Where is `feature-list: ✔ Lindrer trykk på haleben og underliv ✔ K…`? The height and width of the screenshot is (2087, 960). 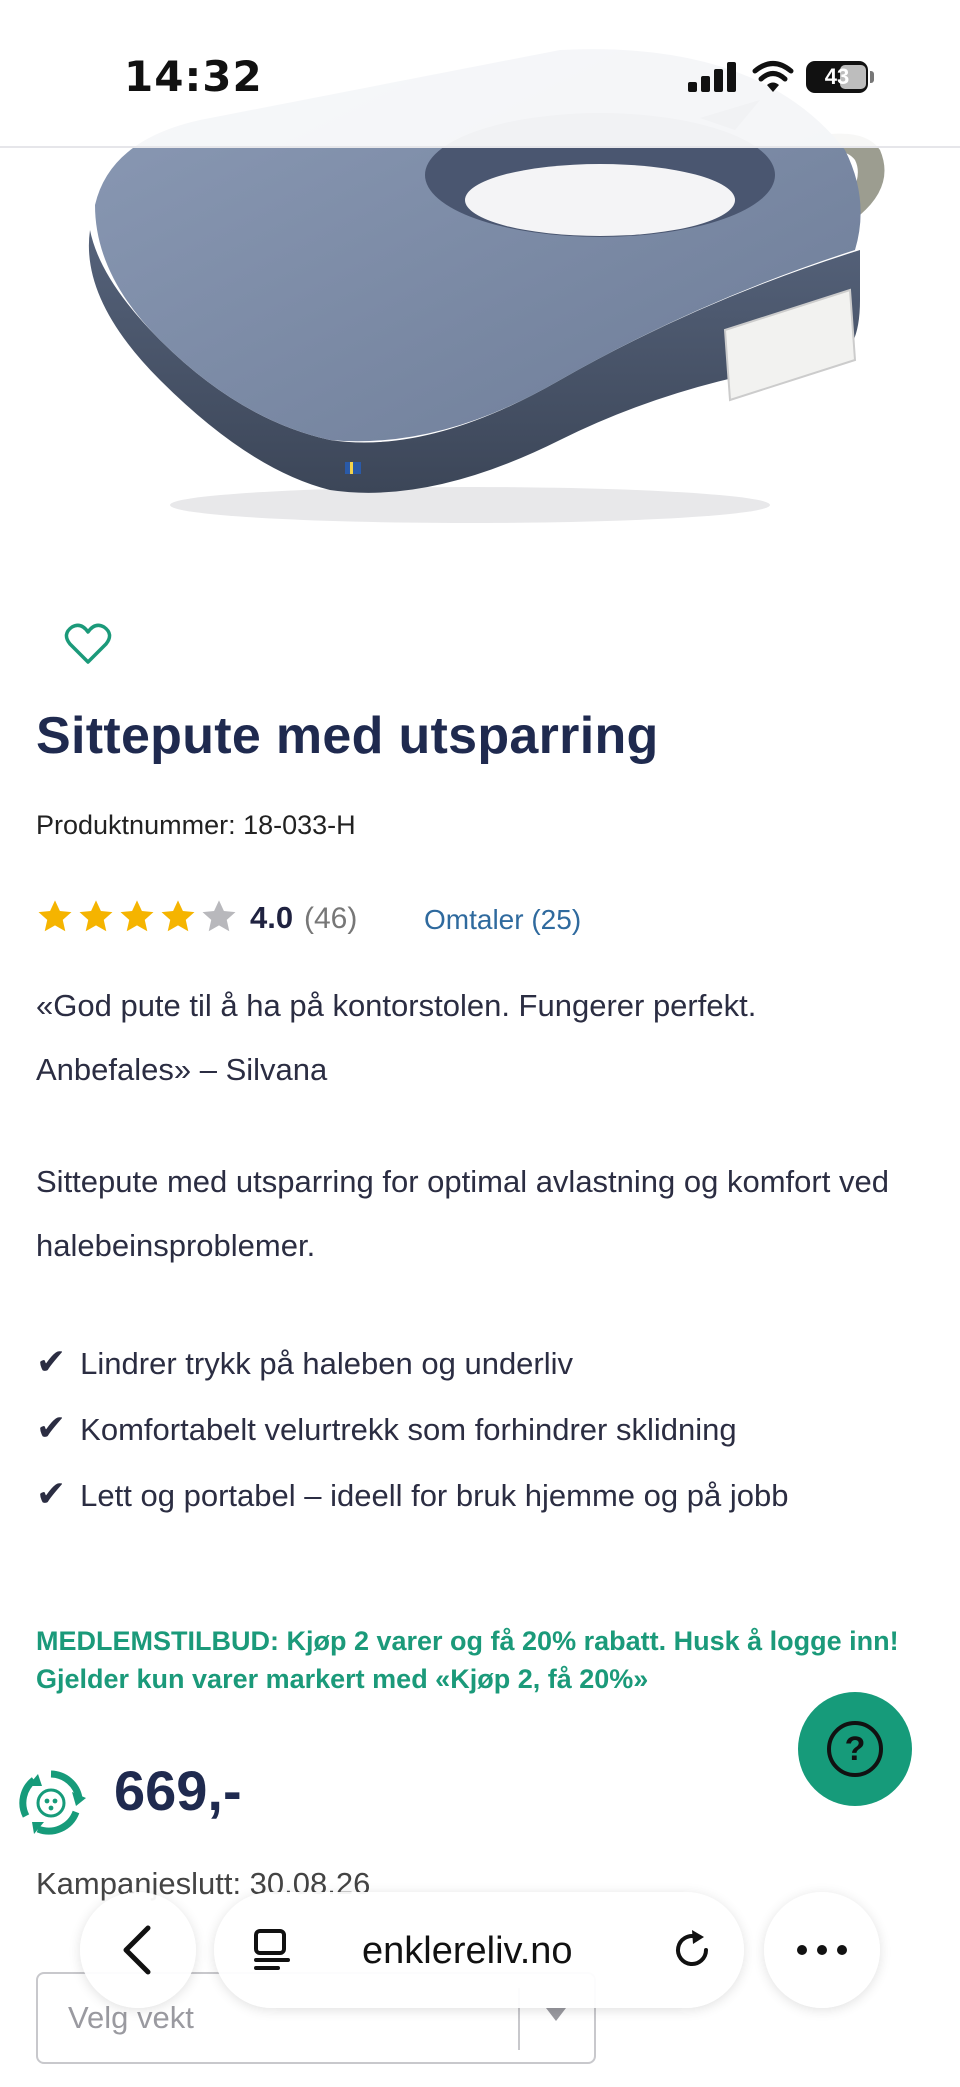
feature-list: ✔ Lindrer trykk på haleben og underliv ✔ K… is located at coordinates (476, 1429).